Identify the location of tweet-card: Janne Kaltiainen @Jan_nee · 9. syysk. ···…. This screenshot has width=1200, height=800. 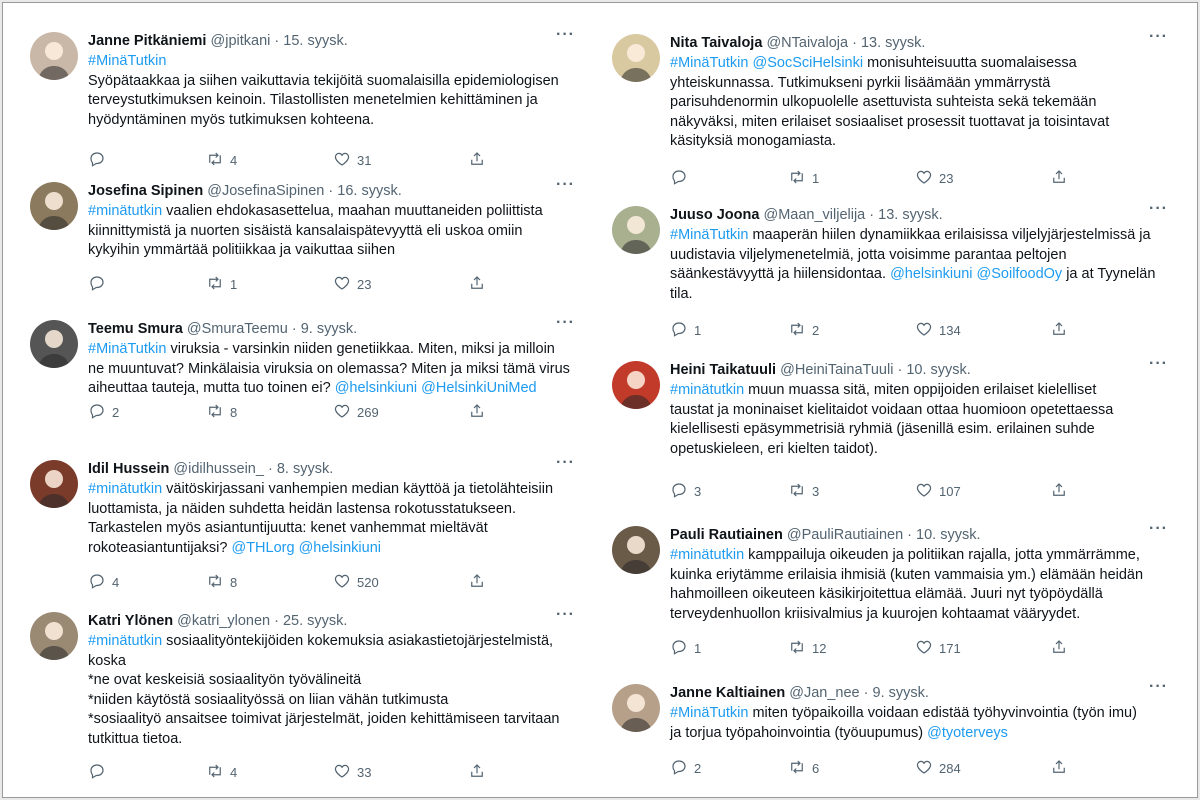
(890, 730).